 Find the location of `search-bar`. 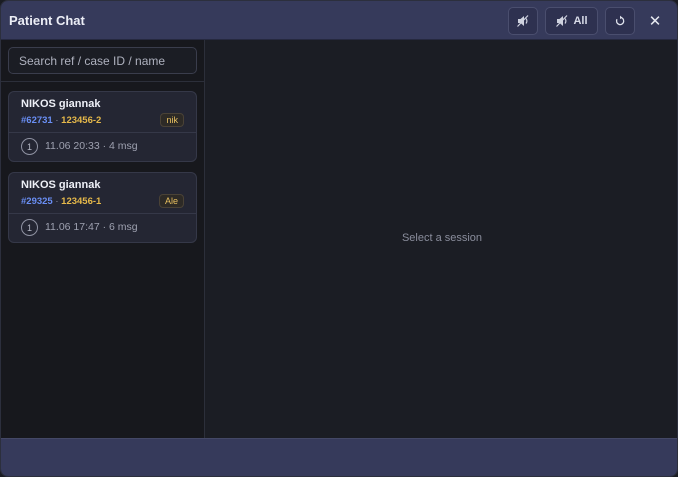

search-bar is located at coordinates (102, 61).